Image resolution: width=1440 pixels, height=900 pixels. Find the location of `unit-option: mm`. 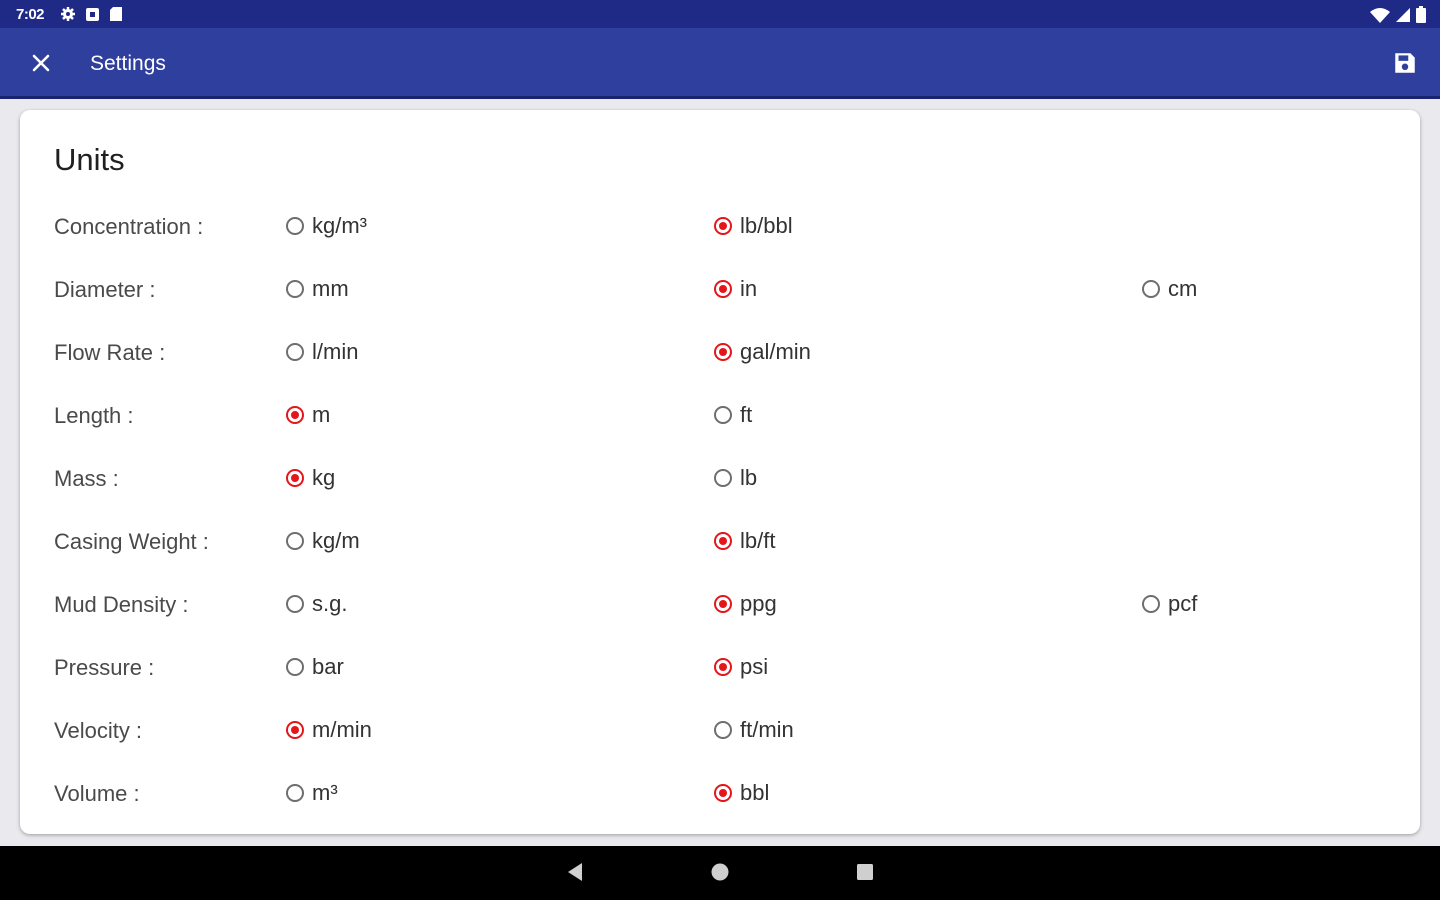

unit-option: mm is located at coordinates (317, 289).